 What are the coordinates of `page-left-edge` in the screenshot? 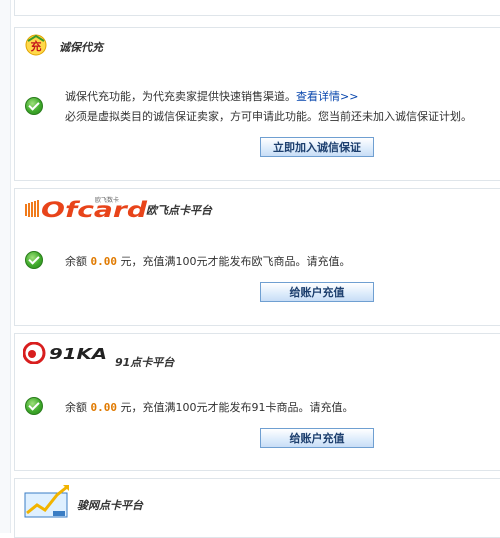 It's located at (5, 266).